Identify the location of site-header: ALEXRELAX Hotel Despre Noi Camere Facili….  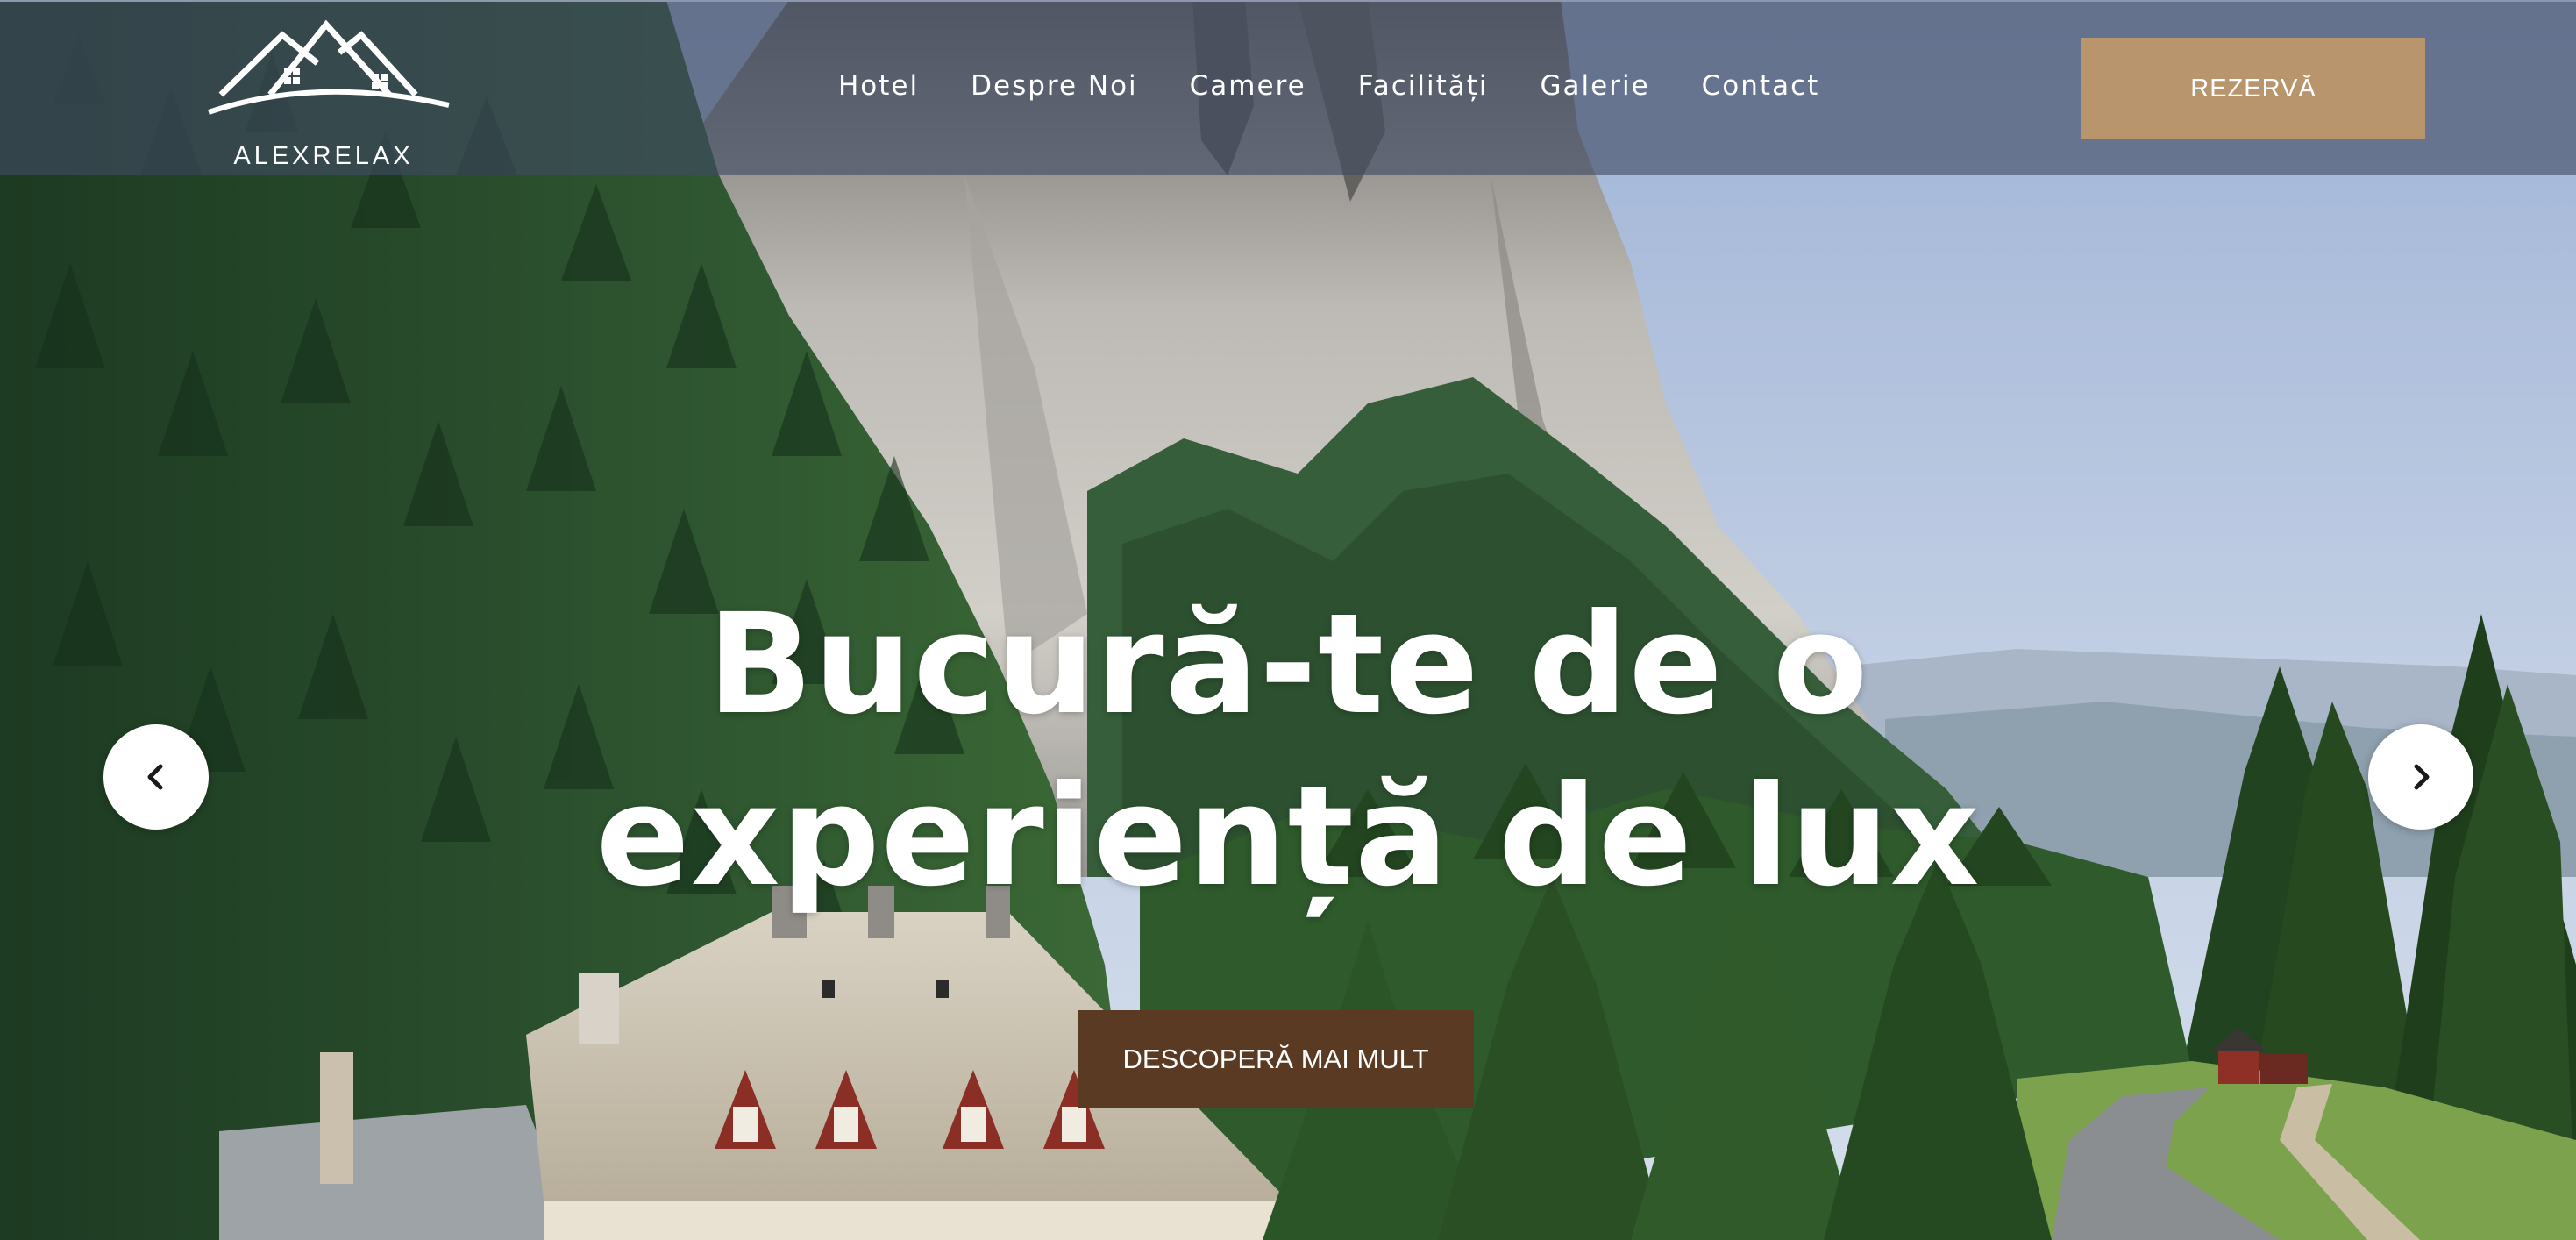
(1288, 87).